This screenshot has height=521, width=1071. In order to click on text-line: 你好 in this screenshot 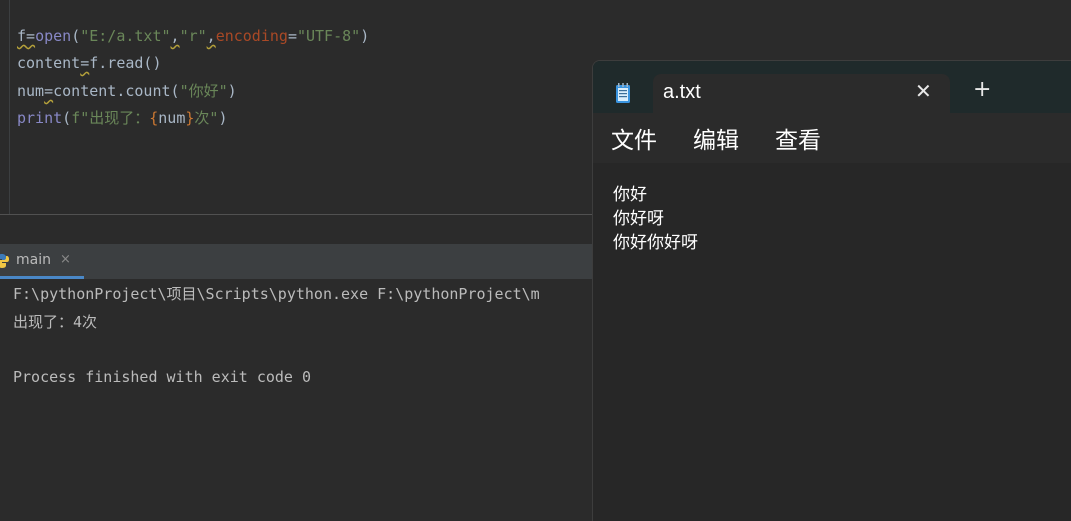, I will do `click(630, 195)`.